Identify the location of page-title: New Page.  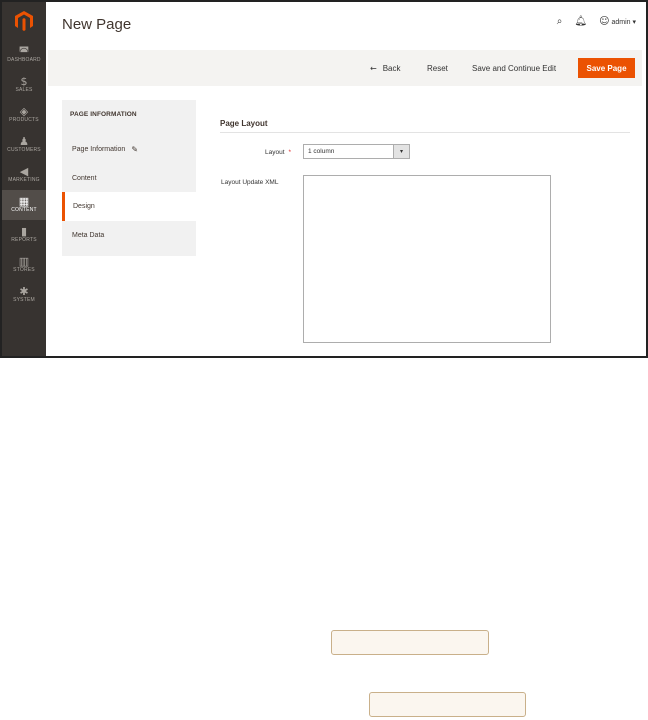
(97, 24).